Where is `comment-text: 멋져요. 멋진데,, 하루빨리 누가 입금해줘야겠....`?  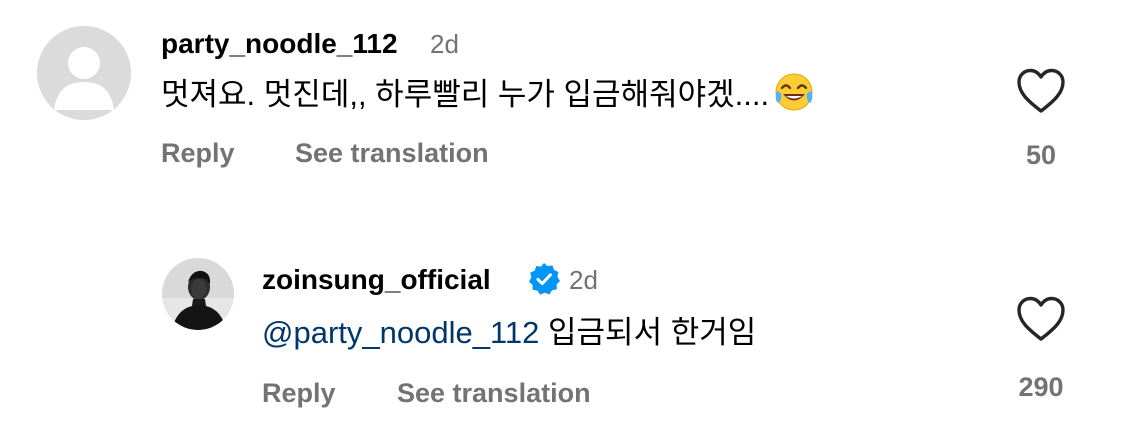
comment-text: 멋져요. 멋진데,, 하루빨리 누가 입금해줘야겠.... is located at coordinates (488, 93).